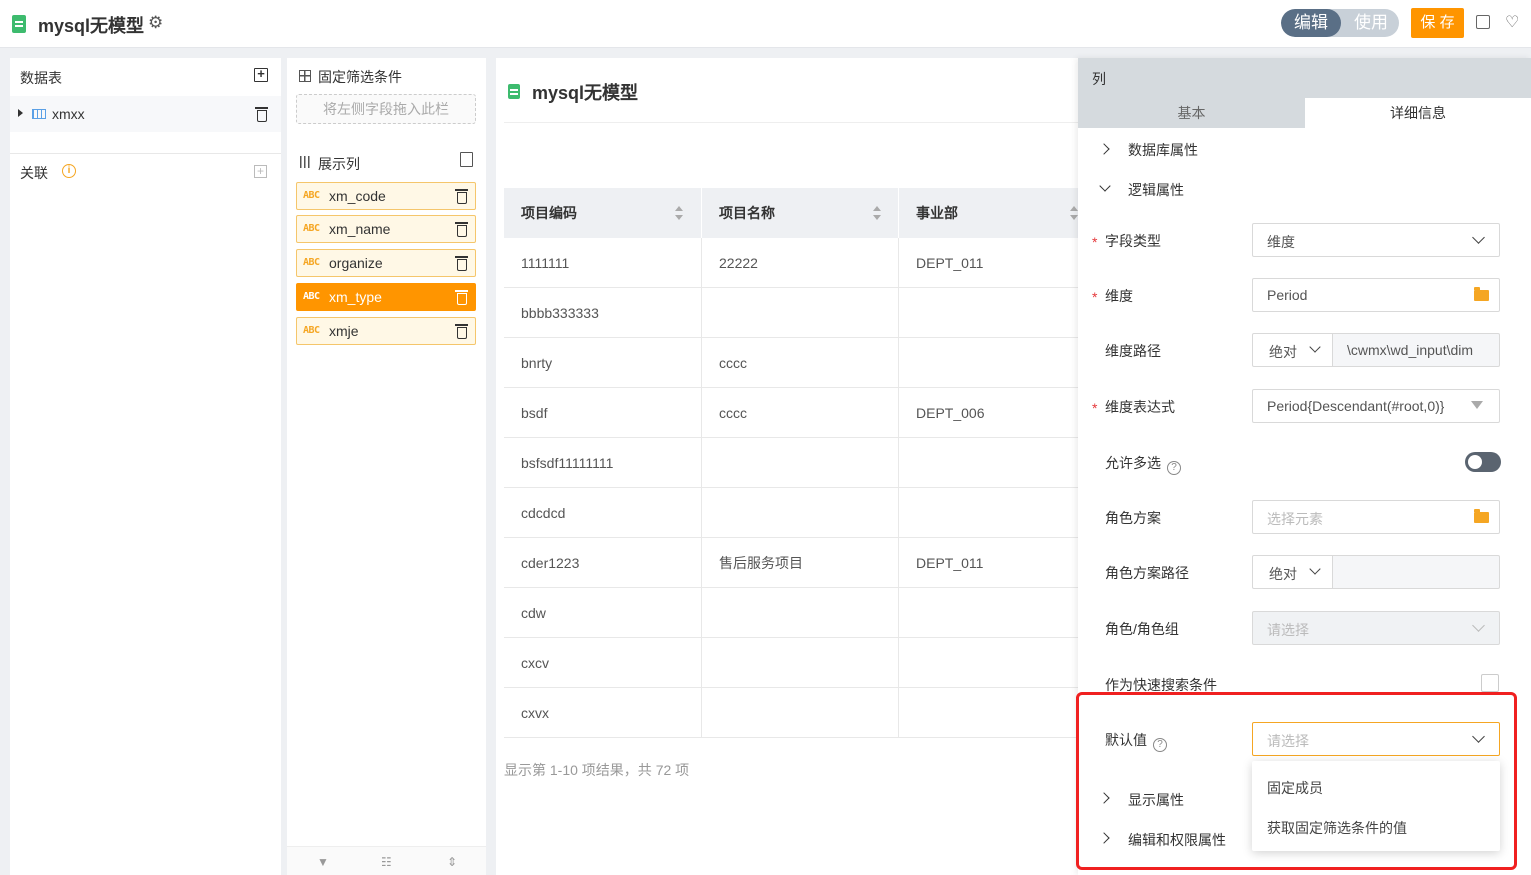 The width and height of the screenshot is (1531, 875). I want to click on properties-title: 列, so click(1099, 79).